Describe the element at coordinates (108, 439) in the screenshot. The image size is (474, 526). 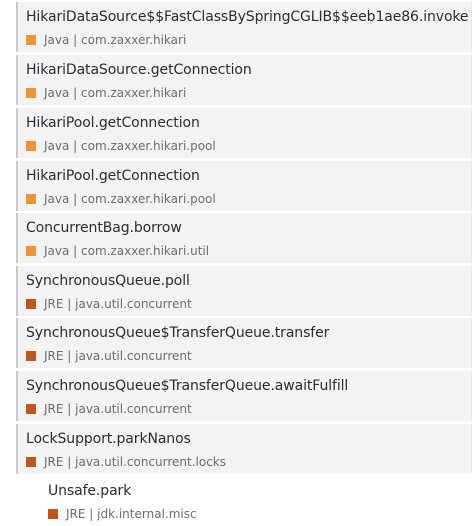
I see `frame-method: LockSupport.parkNanos` at that location.